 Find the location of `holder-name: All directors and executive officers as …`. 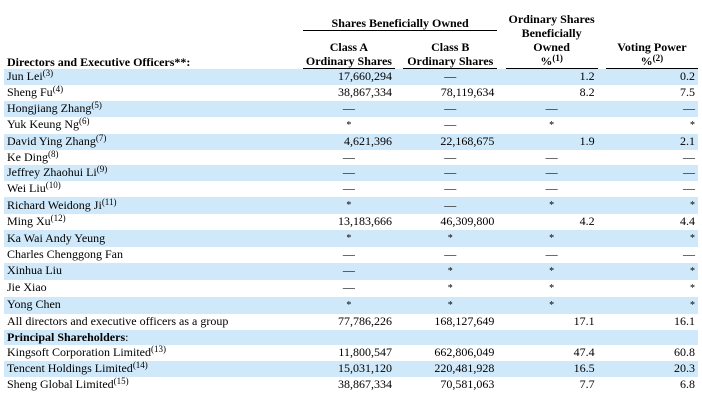

holder-name: All directors and executive officers as … is located at coordinates (118, 320).